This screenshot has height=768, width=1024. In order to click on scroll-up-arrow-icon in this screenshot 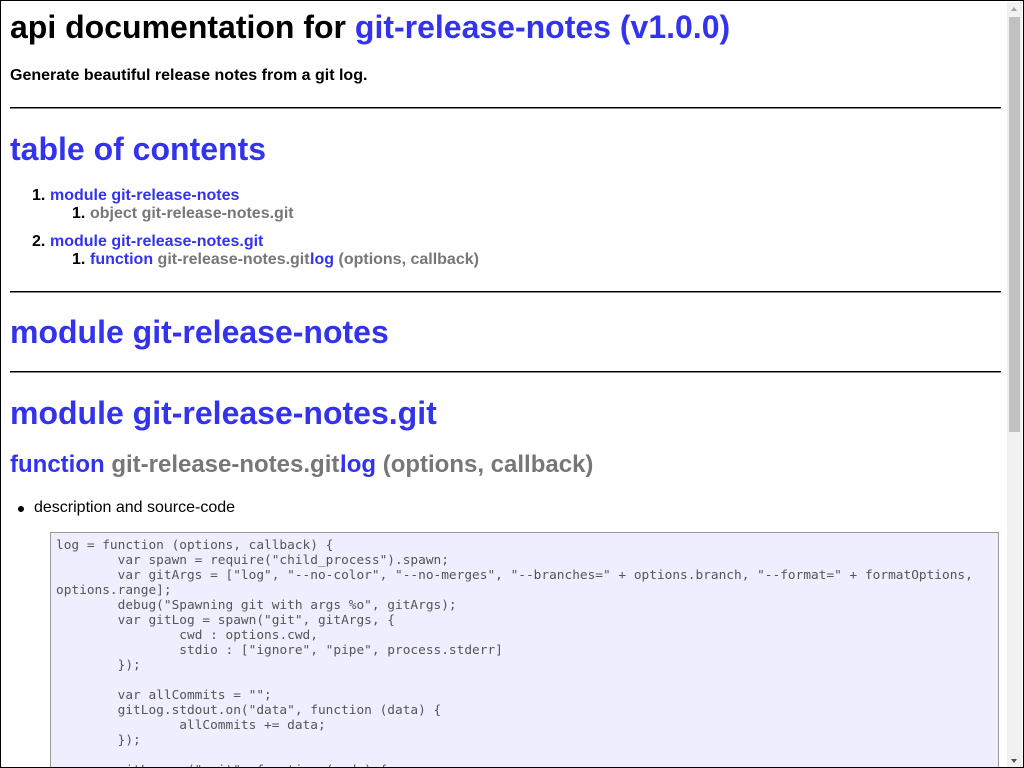, I will do `click(1014, 9)`.